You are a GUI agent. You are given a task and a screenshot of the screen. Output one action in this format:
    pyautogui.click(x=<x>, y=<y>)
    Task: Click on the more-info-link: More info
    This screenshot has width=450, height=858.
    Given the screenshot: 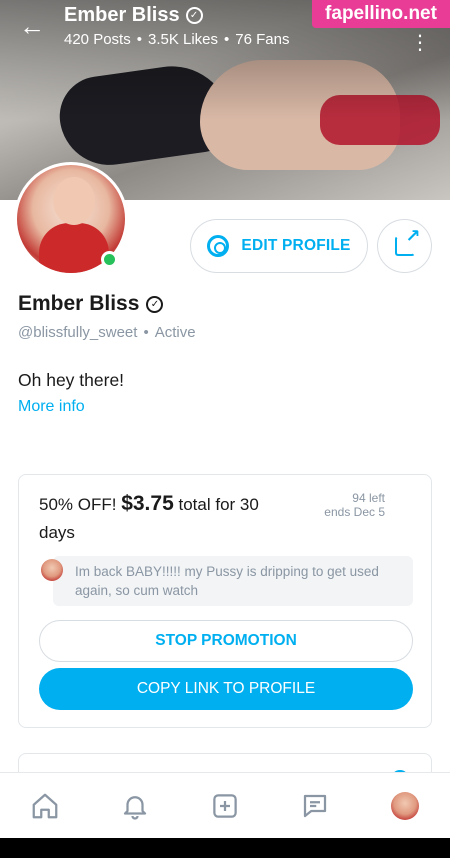 What is the action you would take?
    pyautogui.click(x=51, y=407)
    